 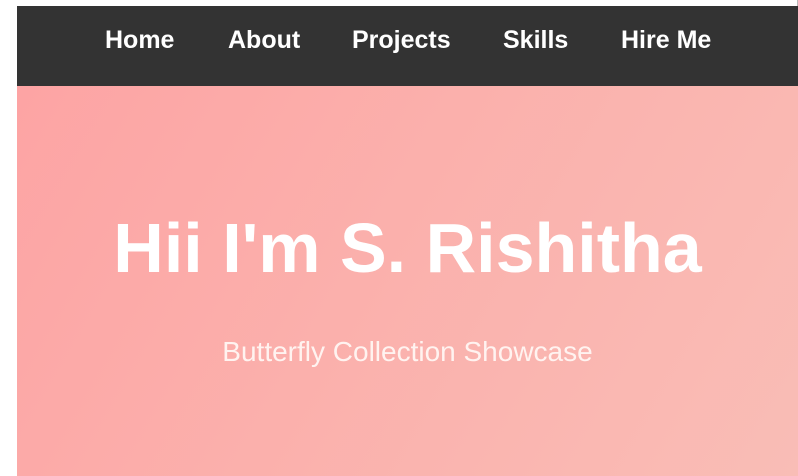 I want to click on nav-item-hire-me: Hire Me, so click(x=666, y=40).